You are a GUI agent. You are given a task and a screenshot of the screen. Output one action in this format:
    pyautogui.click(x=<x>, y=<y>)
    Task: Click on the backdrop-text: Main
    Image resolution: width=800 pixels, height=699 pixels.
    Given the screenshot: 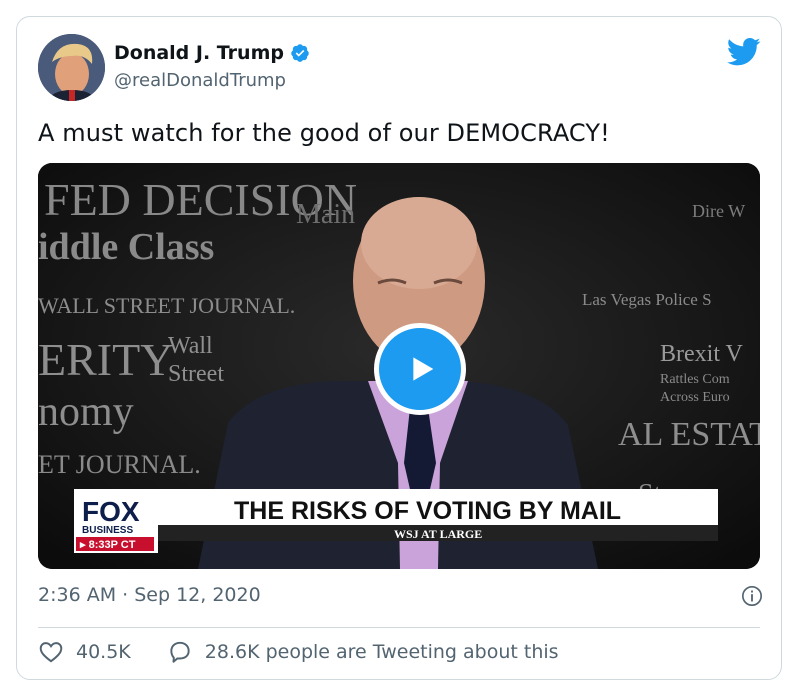 What is the action you would take?
    pyautogui.click(x=325, y=214)
    